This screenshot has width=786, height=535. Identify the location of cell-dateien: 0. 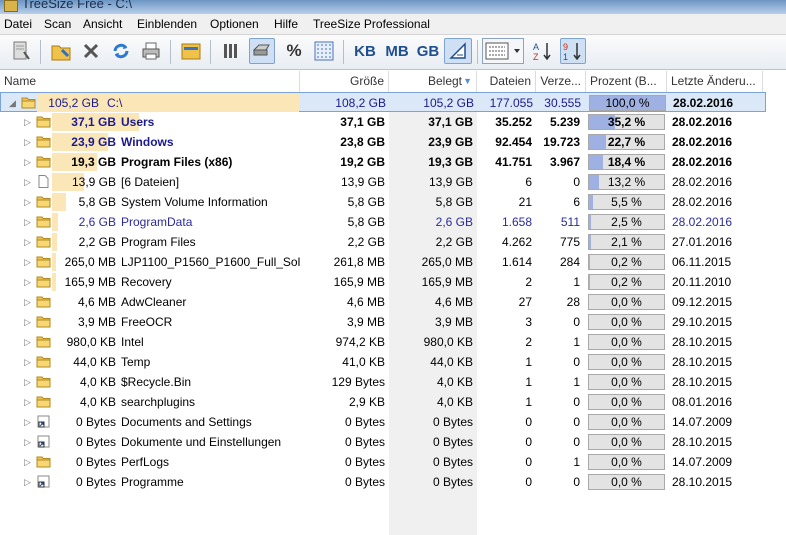
(528, 462).